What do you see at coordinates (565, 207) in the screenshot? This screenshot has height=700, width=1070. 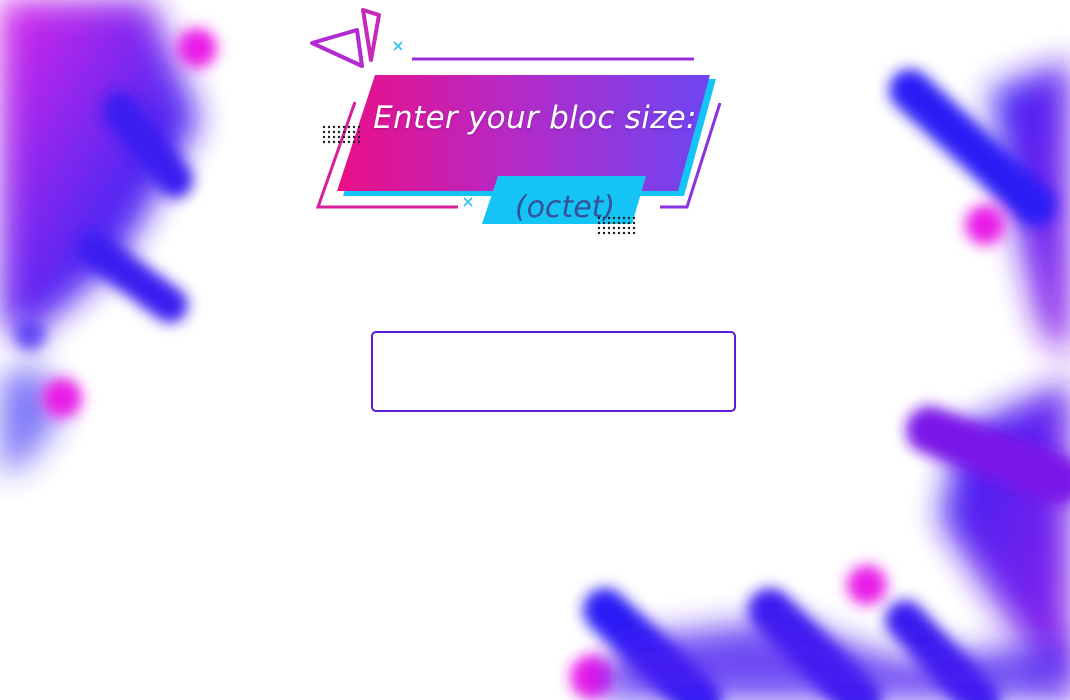 I see `unit-label: (octet)` at bounding box center [565, 207].